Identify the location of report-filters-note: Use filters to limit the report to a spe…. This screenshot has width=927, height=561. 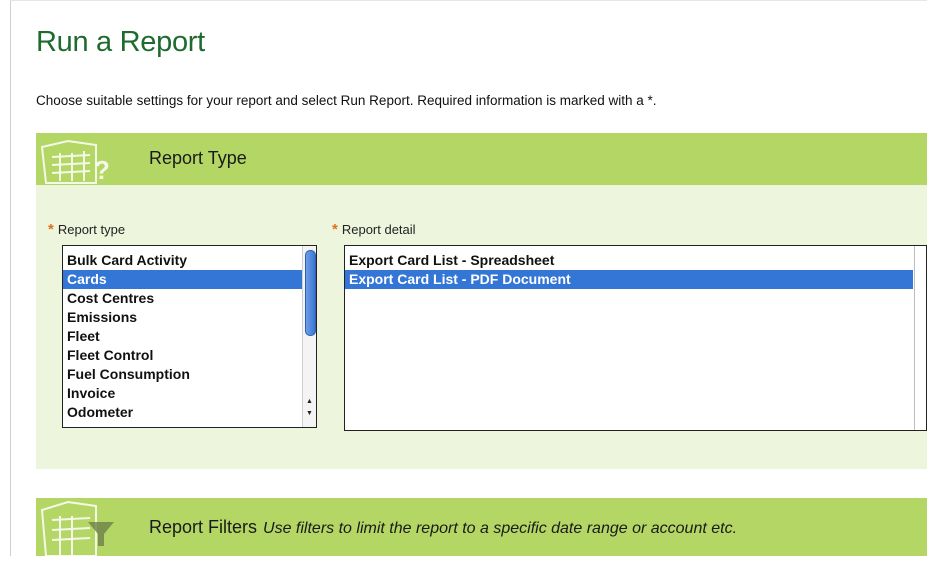
(500, 528).